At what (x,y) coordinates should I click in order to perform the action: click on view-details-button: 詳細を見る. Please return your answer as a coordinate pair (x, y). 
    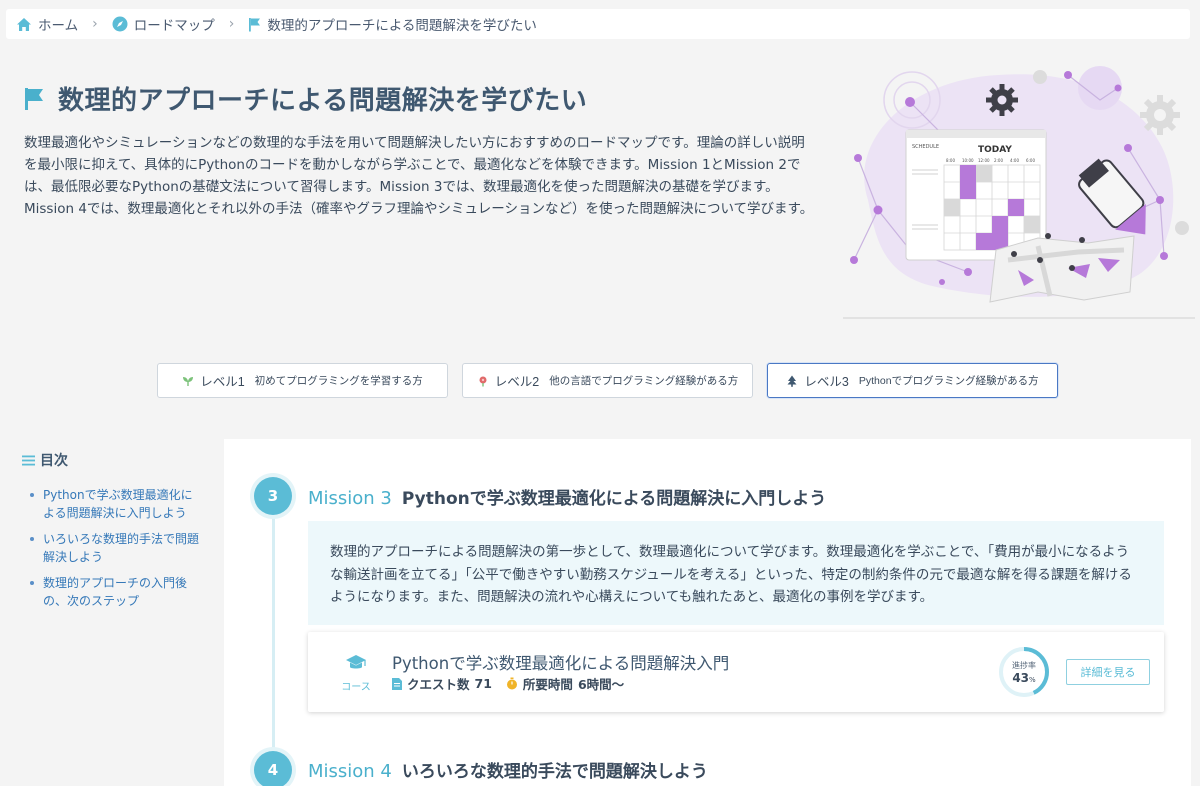
    Looking at the image, I should click on (1108, 672).